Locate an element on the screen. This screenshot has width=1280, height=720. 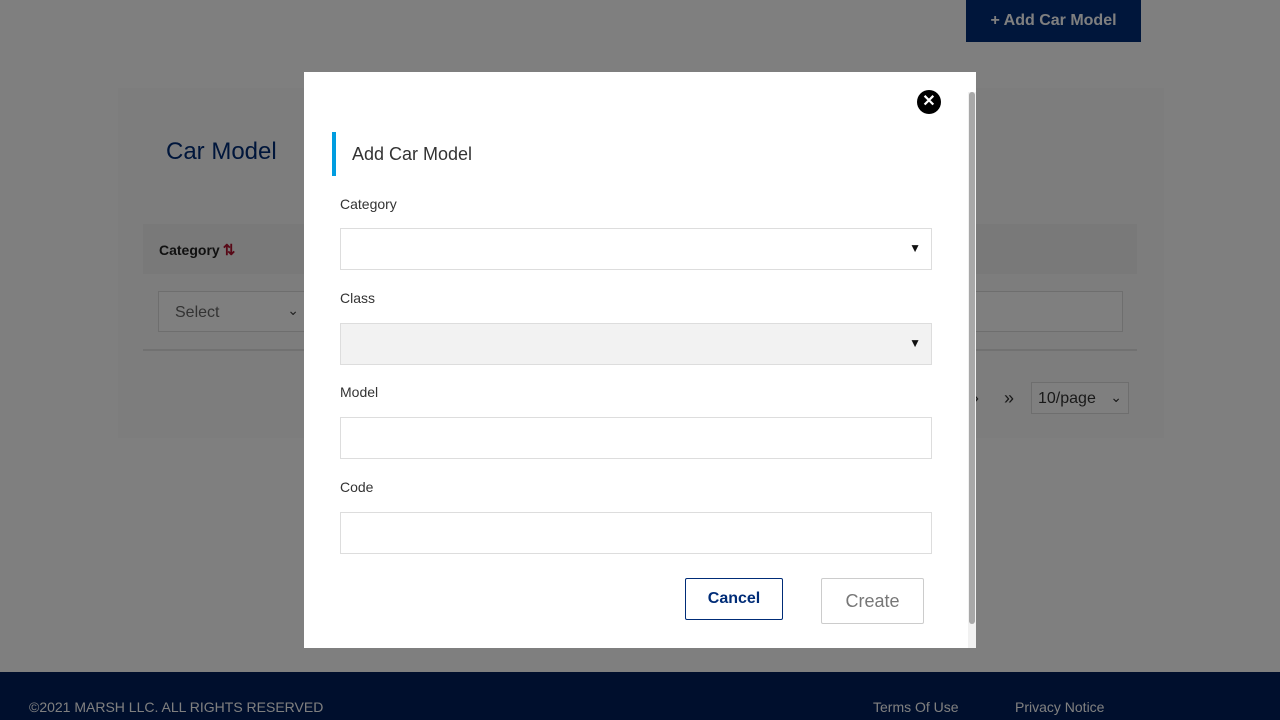
scrollbar is located at coordinates (972, 370).